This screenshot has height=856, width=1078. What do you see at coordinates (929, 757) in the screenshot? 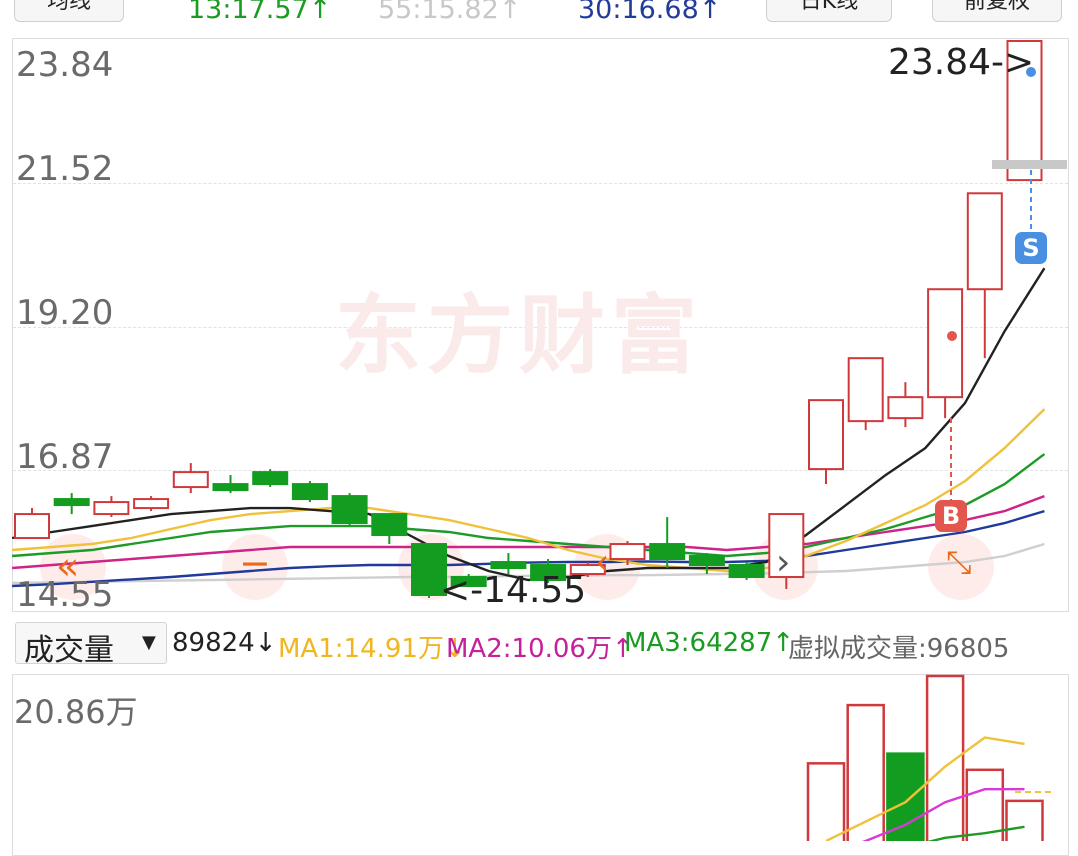
I see `volume-chart` at bounding box center [929, 757].